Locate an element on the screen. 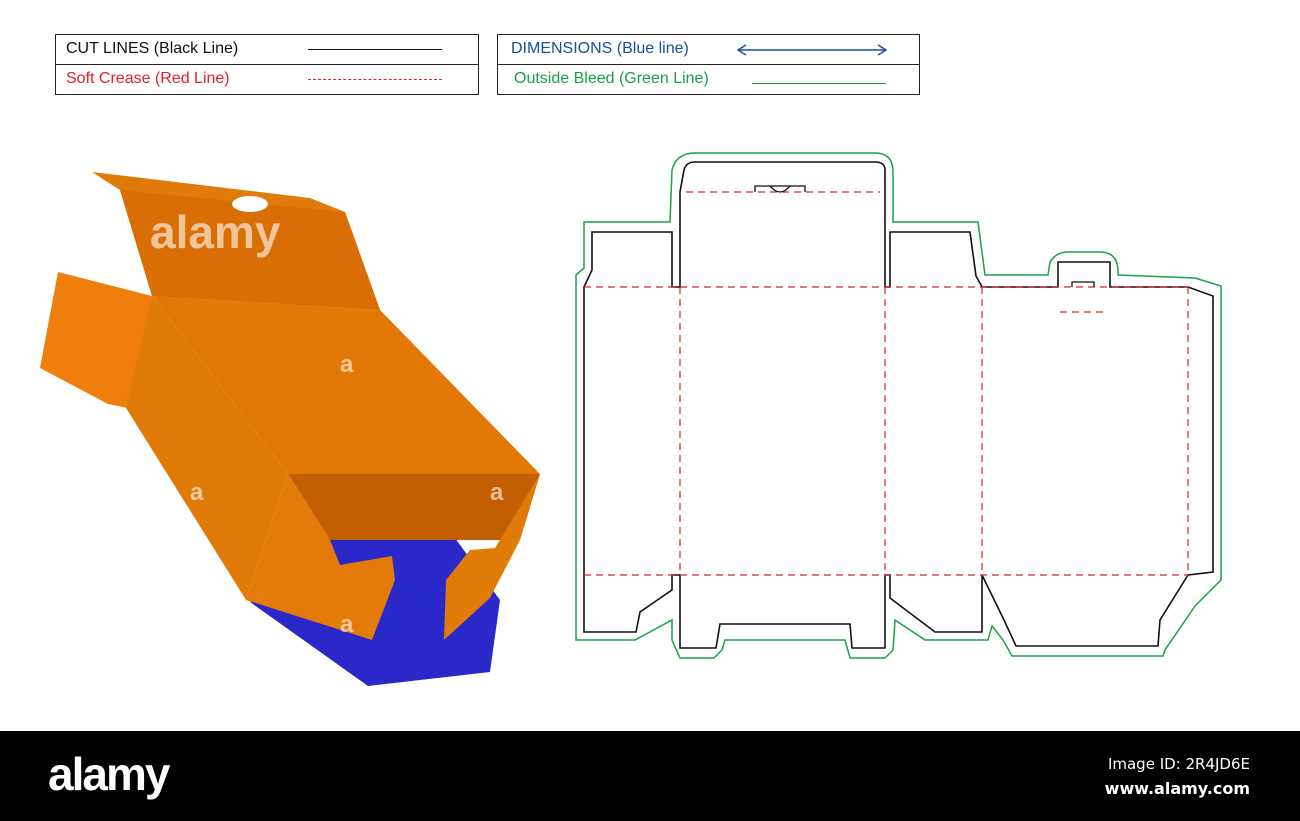 This screenshot has width=1300, height=821. footer-bar: alamy Image ID: 2R4JD6E www.alamy.com is located at coordinates (650, 776).